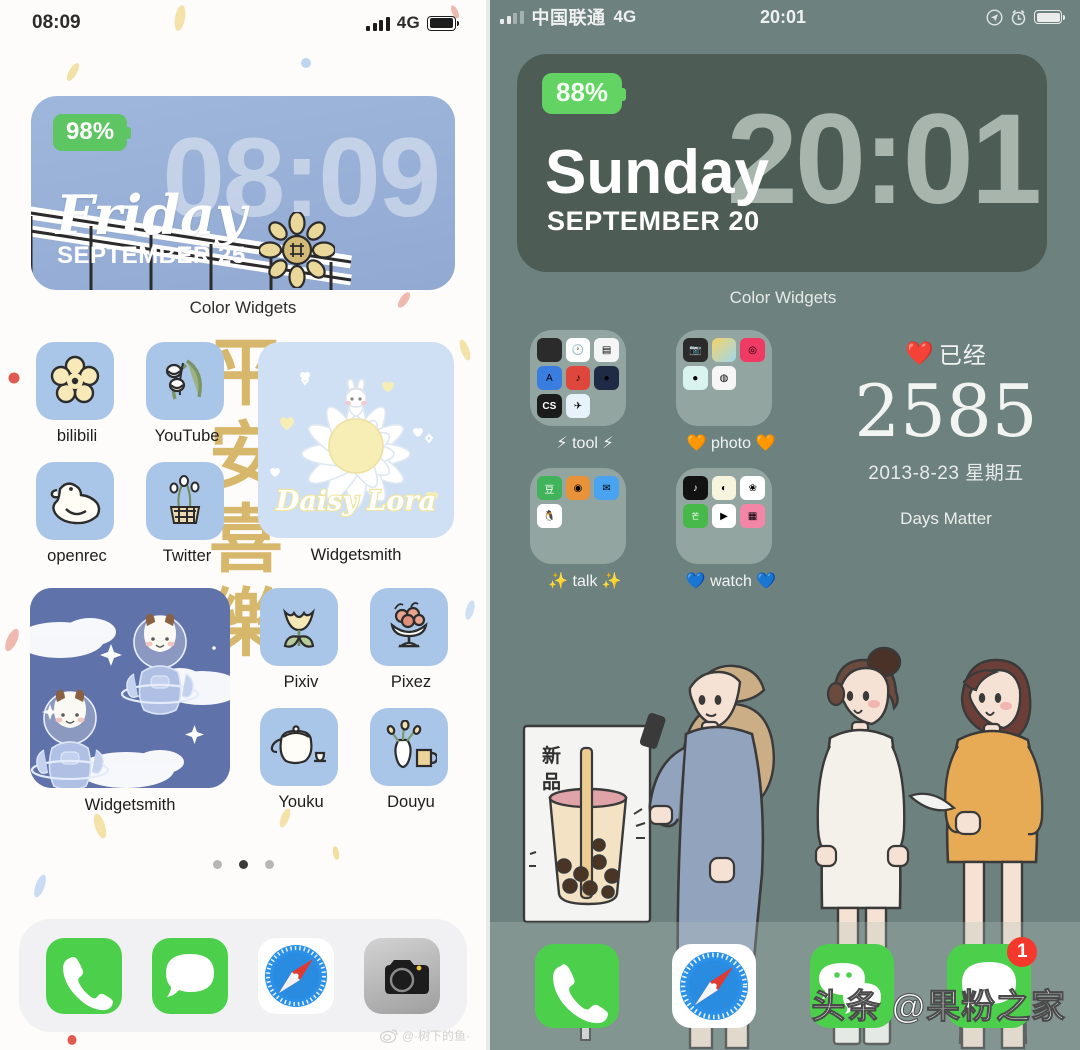 This screenshot has width=1080, height=1050. I want to click on app-label: Douyu, so click(411, 802).